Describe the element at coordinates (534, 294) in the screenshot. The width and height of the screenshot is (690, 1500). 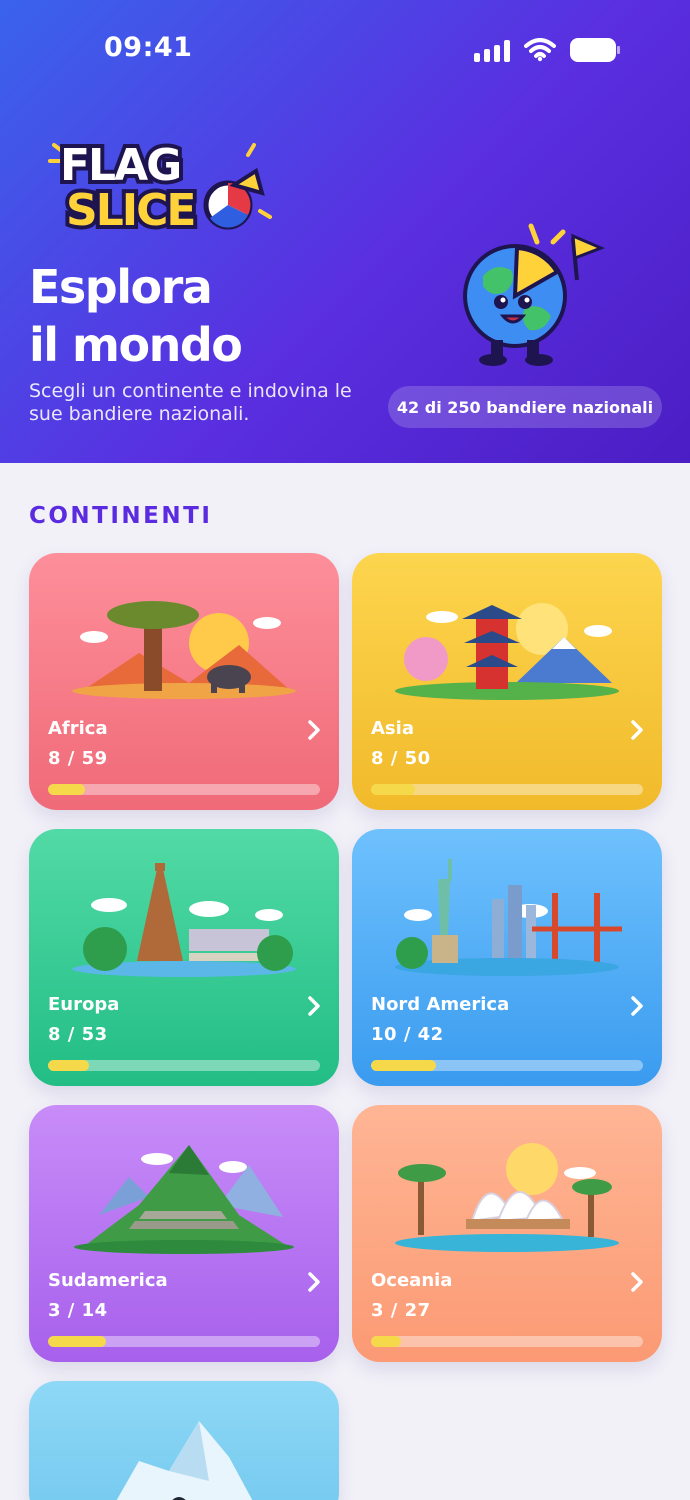
I see `globe-mascot-icon` at that location.